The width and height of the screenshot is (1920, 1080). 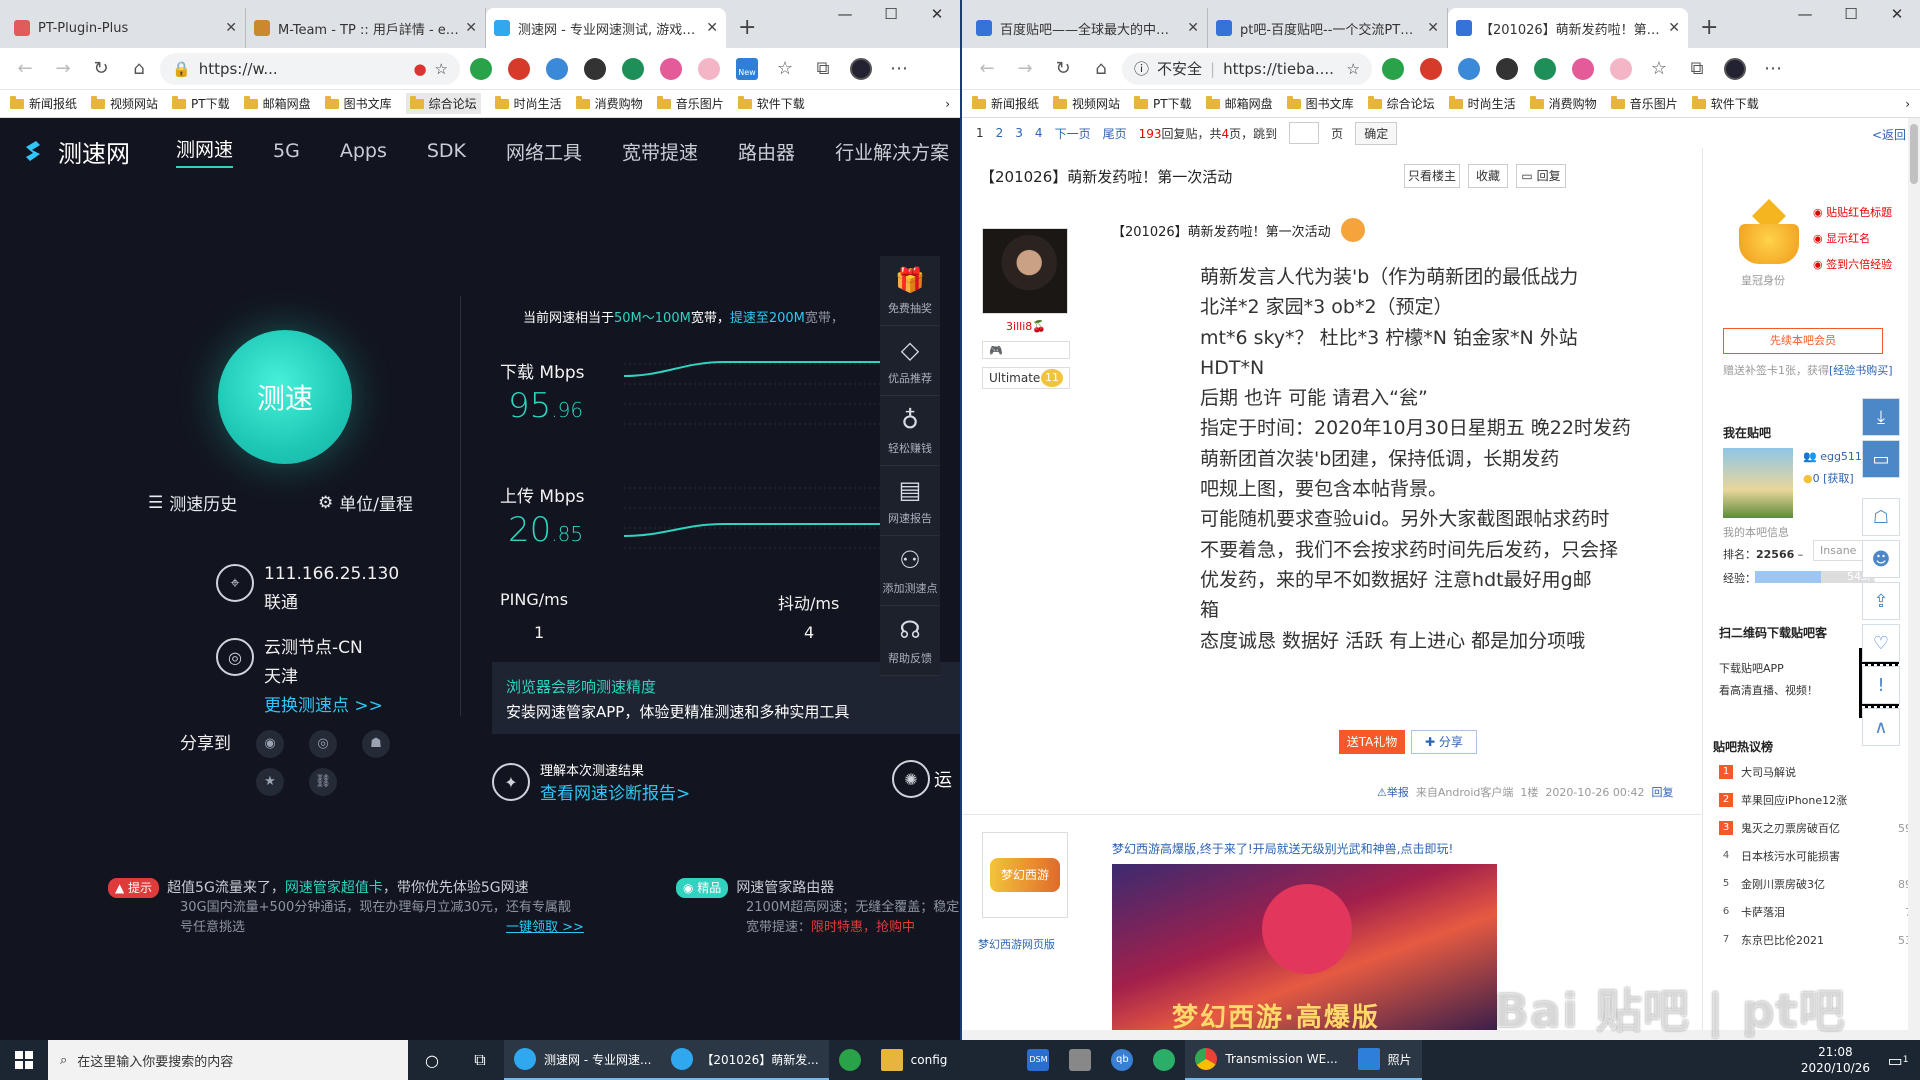 I want to click on cat-float-icon: ☻, so click(x=1881, y=559).